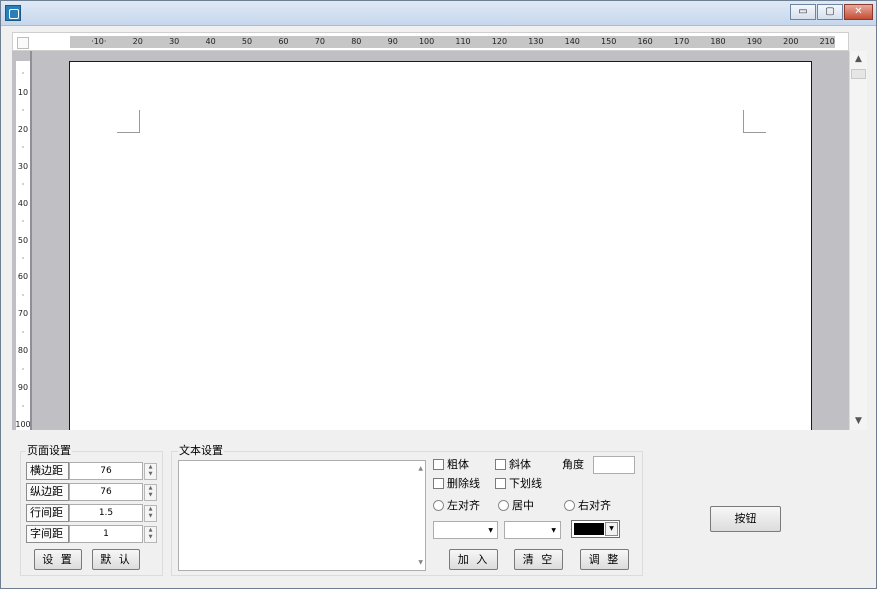 This screenshot has height=589, width=877. Describe the element at coordinates (589, 529) in the screenshot. I see `color-swatch` at that location.